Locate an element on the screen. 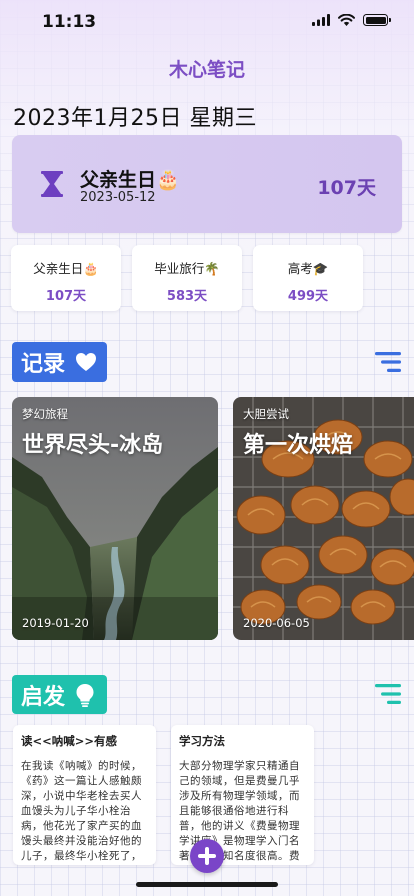 The image size is (414, 896). ideas-menu-icon is located at coordinates (388, 694).